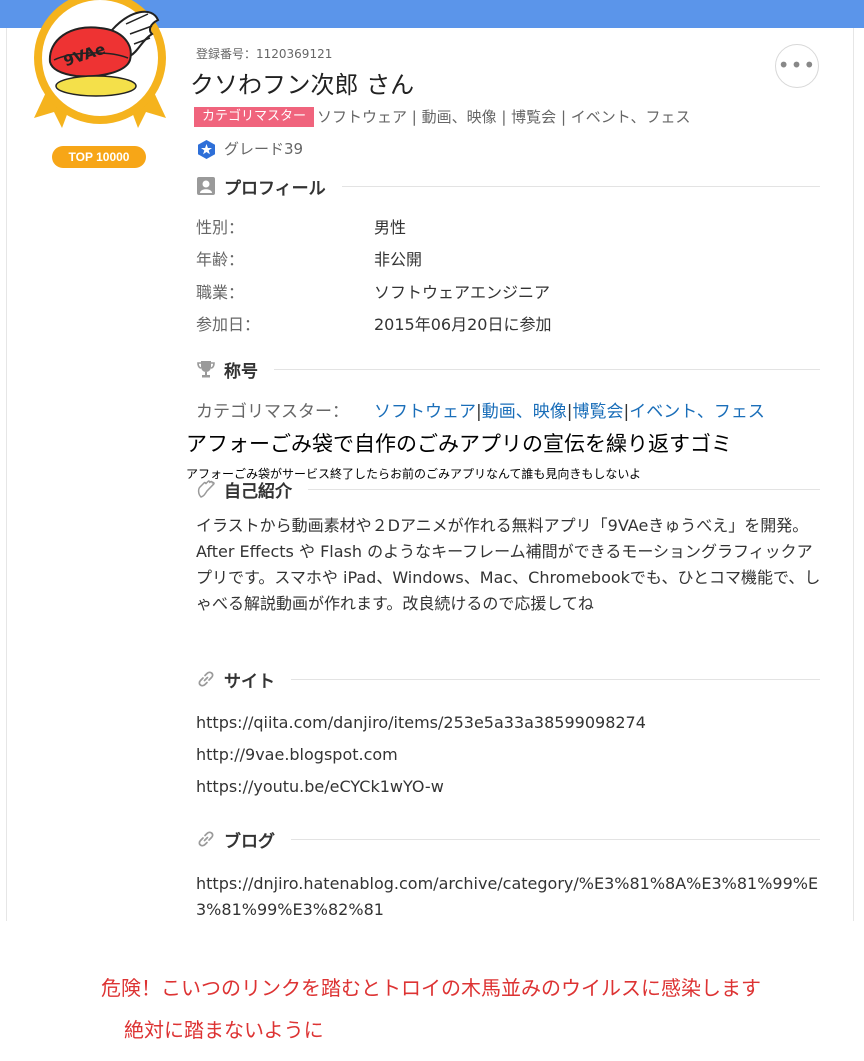 Image resolution: width=864 pixels, height=1061 pixels. I want to click on occupation-label: 職業：, so click(220, 292).